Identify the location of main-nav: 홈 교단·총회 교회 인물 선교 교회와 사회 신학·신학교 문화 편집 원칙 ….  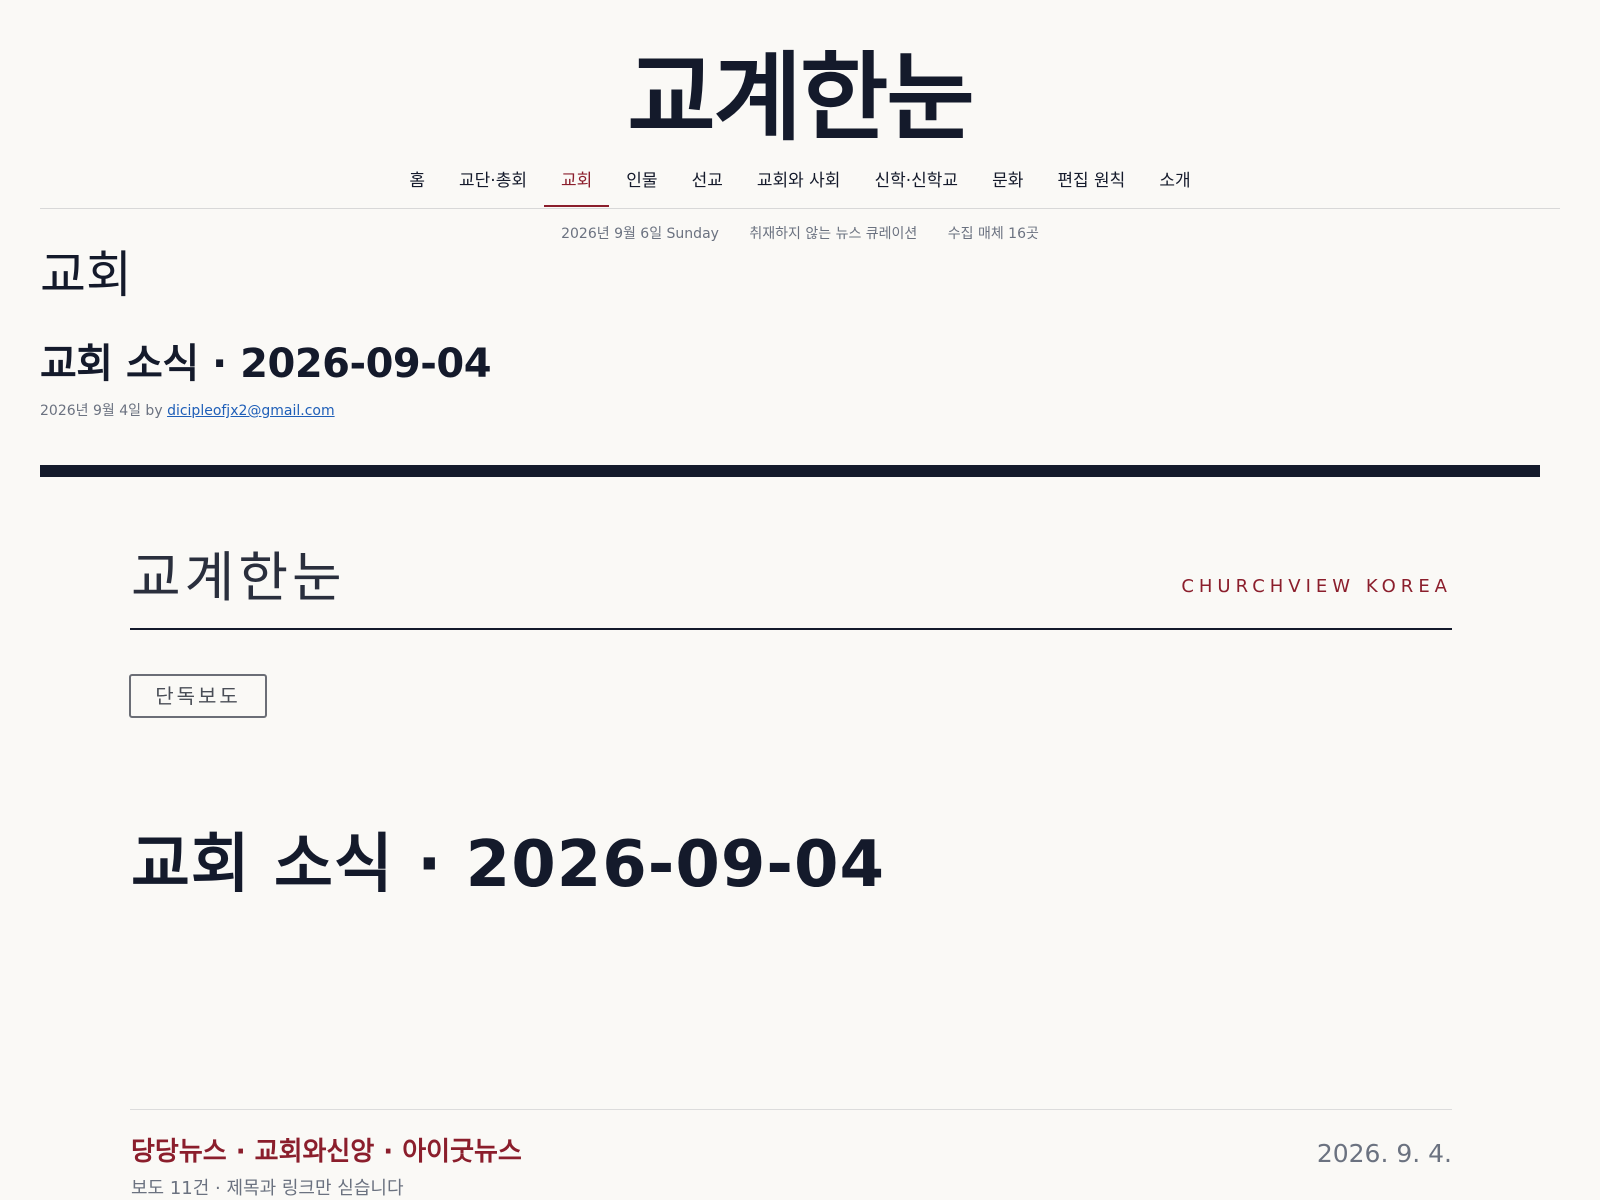
(800, 184).